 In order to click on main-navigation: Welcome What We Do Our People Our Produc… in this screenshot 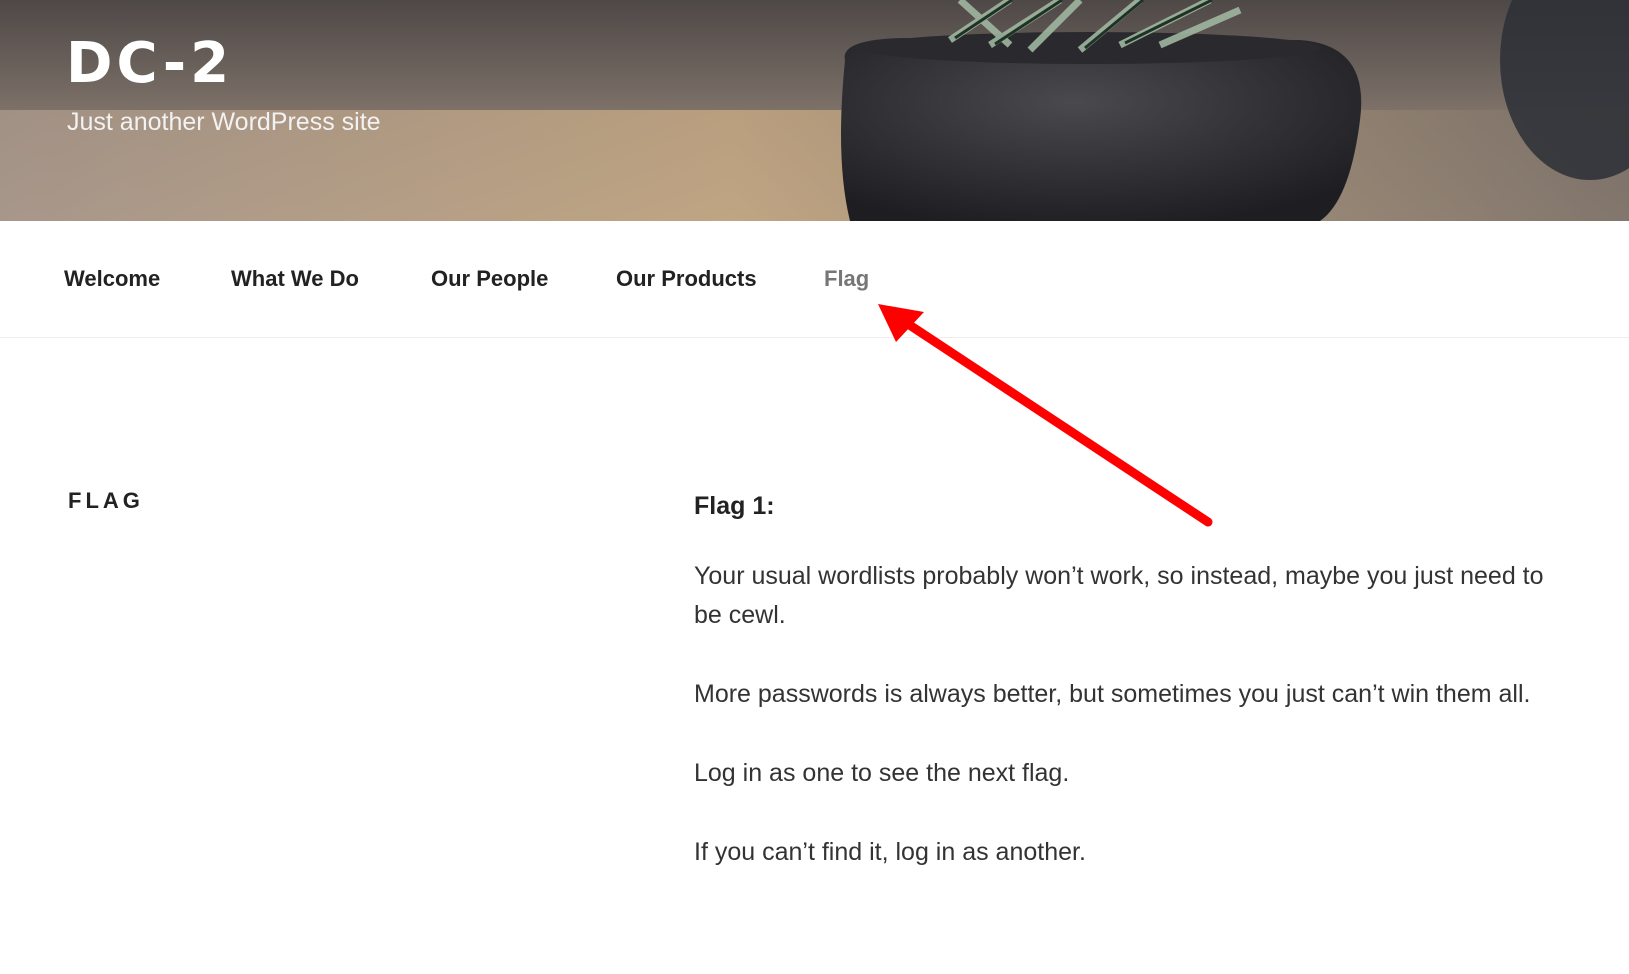, I will do `click(814, 279)`.